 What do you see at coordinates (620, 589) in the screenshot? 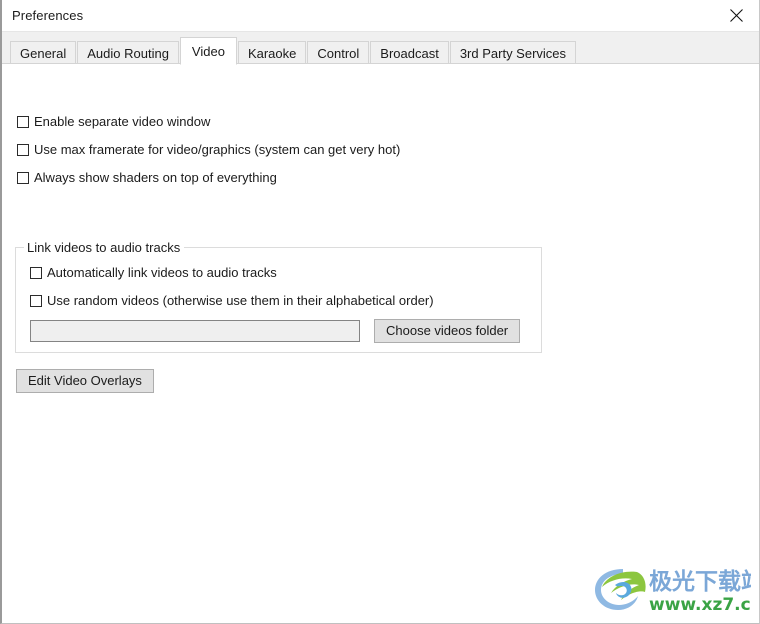
I see `watermark-swirl-icon` at bounding box center [620, 589].